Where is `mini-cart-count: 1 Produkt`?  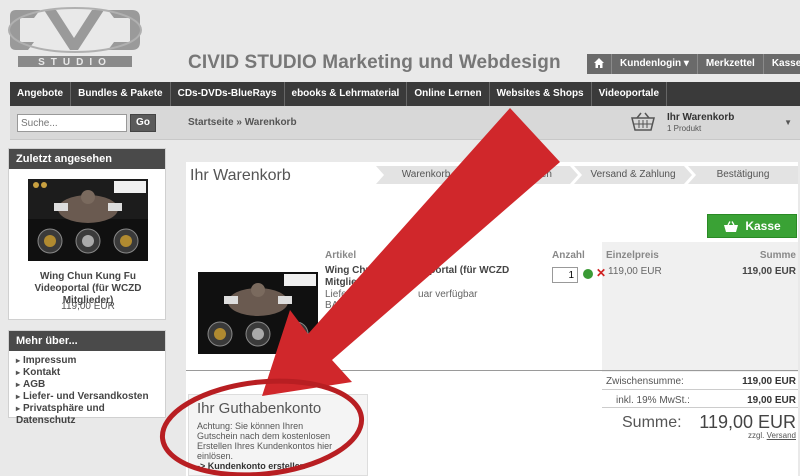 mini-cart-count: 1 Produkt is located at coordinates (684, 128).